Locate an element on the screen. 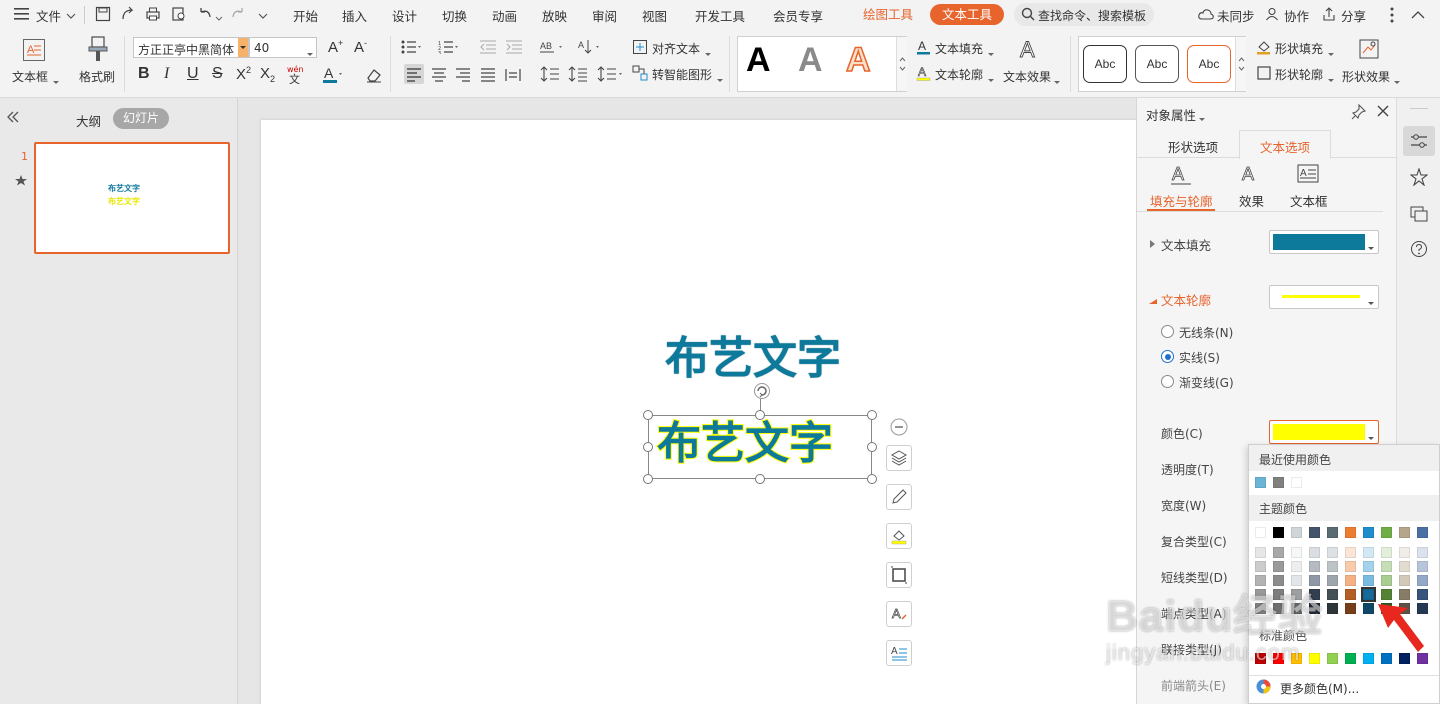 This screenshot has width=1440, height=704. spacing-options-icon is located at coordinates (611, 75).